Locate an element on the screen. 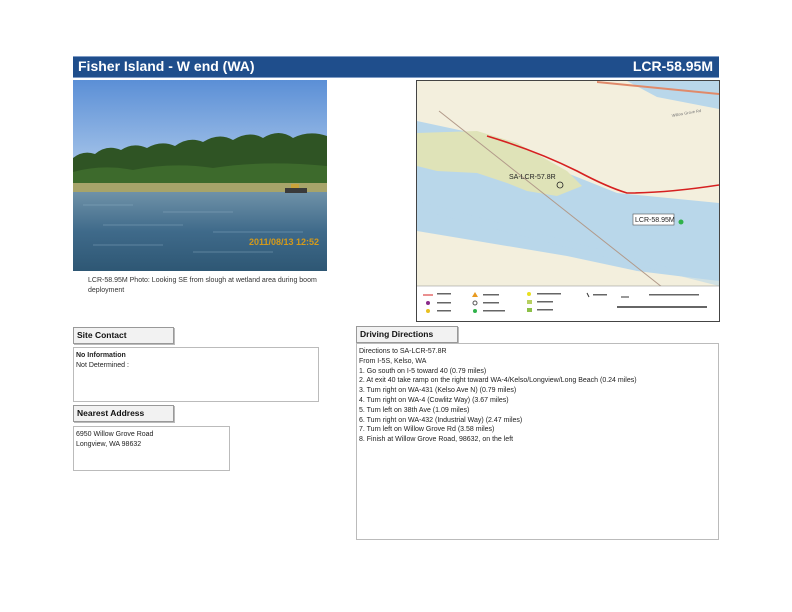 Image resolution: width=792 pixels, height=612 pixels. direction-line: From I-5S, Kelso, WA is located at coordinates (393, 361).